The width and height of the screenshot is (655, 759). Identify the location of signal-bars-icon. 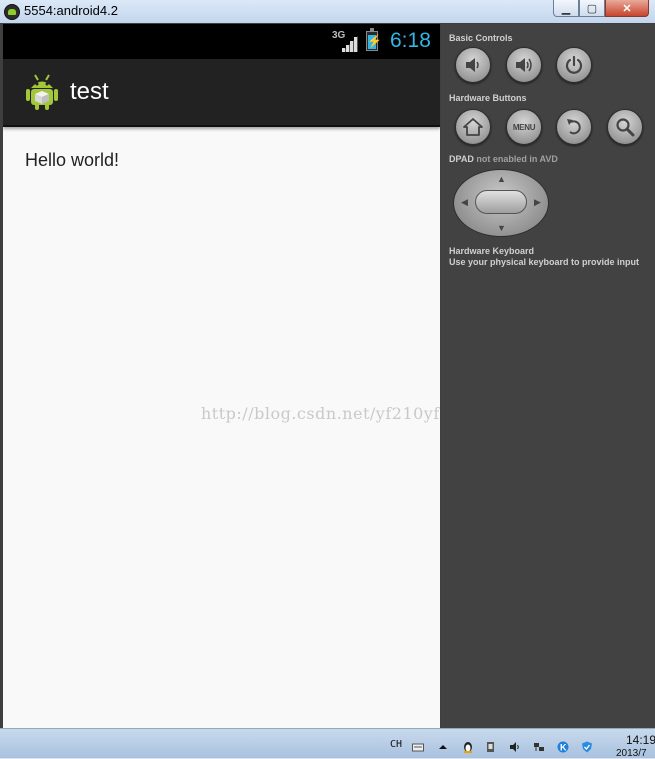
(350, 44).